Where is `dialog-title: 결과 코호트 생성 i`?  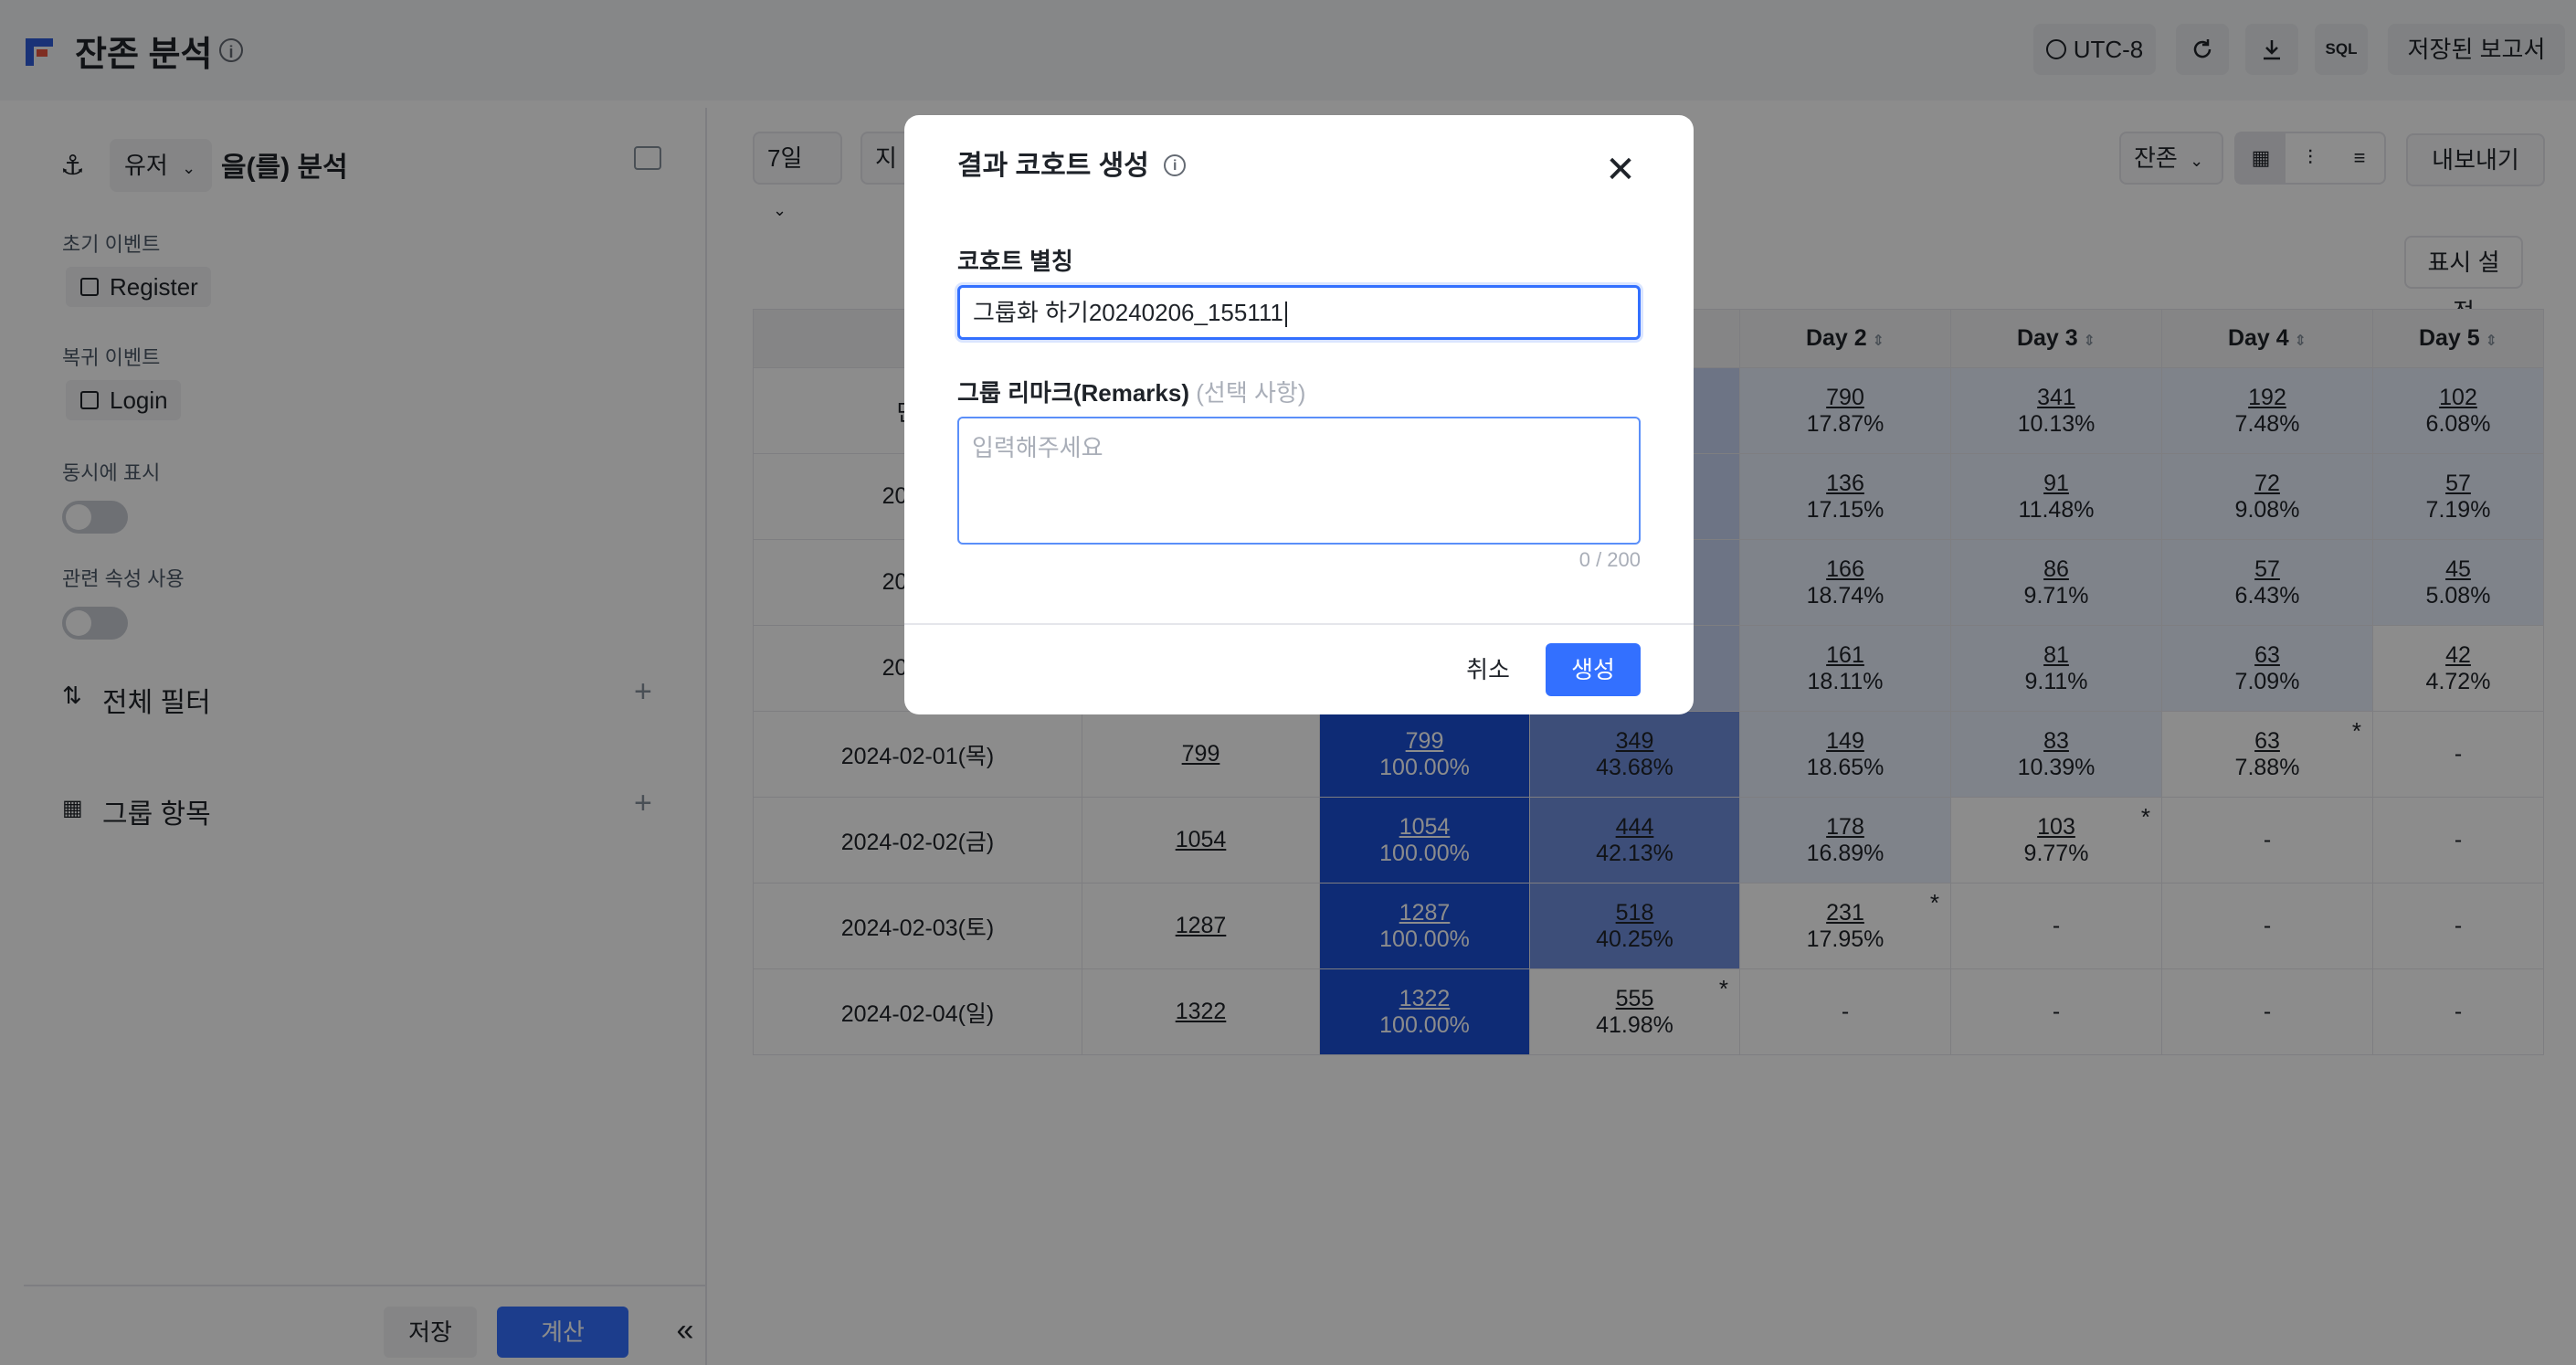 dialog-title: 결과 코호트 생성 i is located at coordinates (1072, 163).